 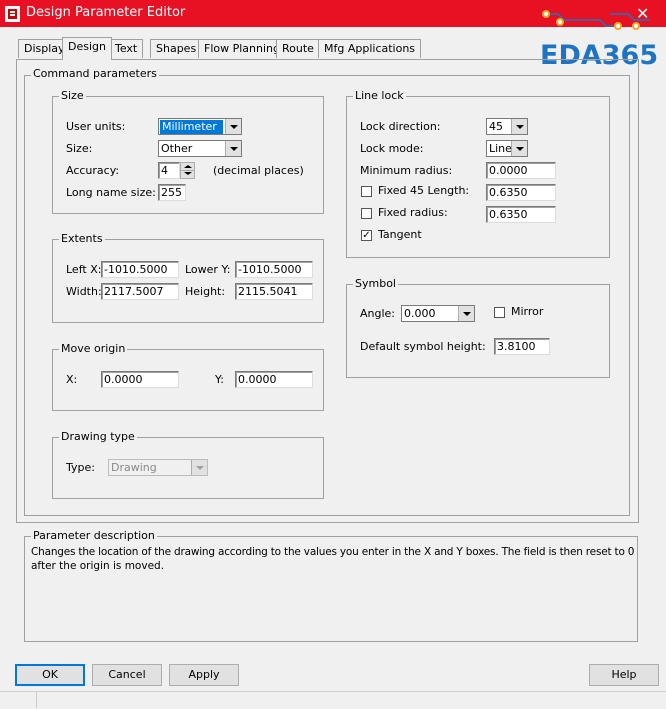 What do you see at coordinates (140, 291) in the screenshot?
I see `width-input: 2117.5007` at bounding box center [140, 291].